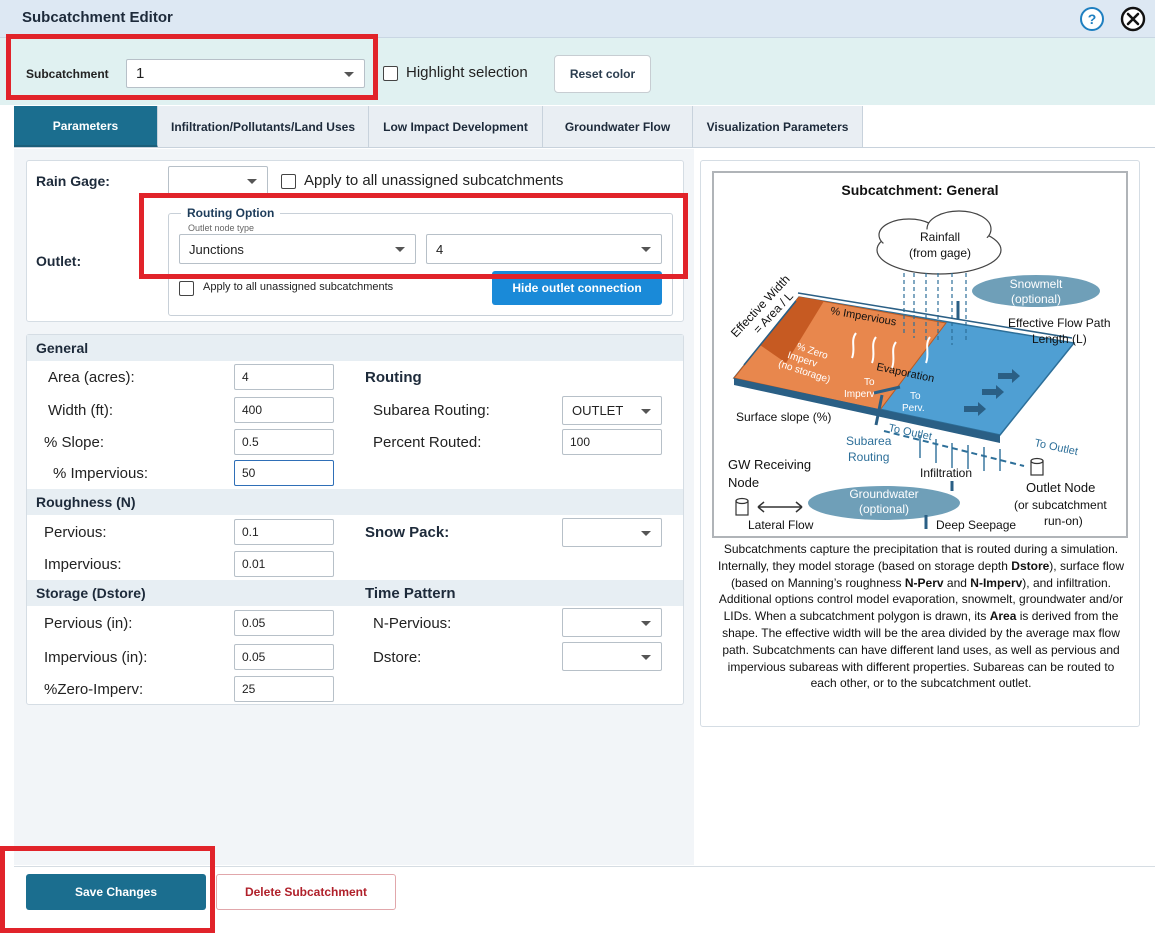 The width and height of the screenshot is (1155, 933). Describe the element at coordinates (577, 19) in the screenshot. I see `title-bar: Subcatchment Editor ?` at that location.